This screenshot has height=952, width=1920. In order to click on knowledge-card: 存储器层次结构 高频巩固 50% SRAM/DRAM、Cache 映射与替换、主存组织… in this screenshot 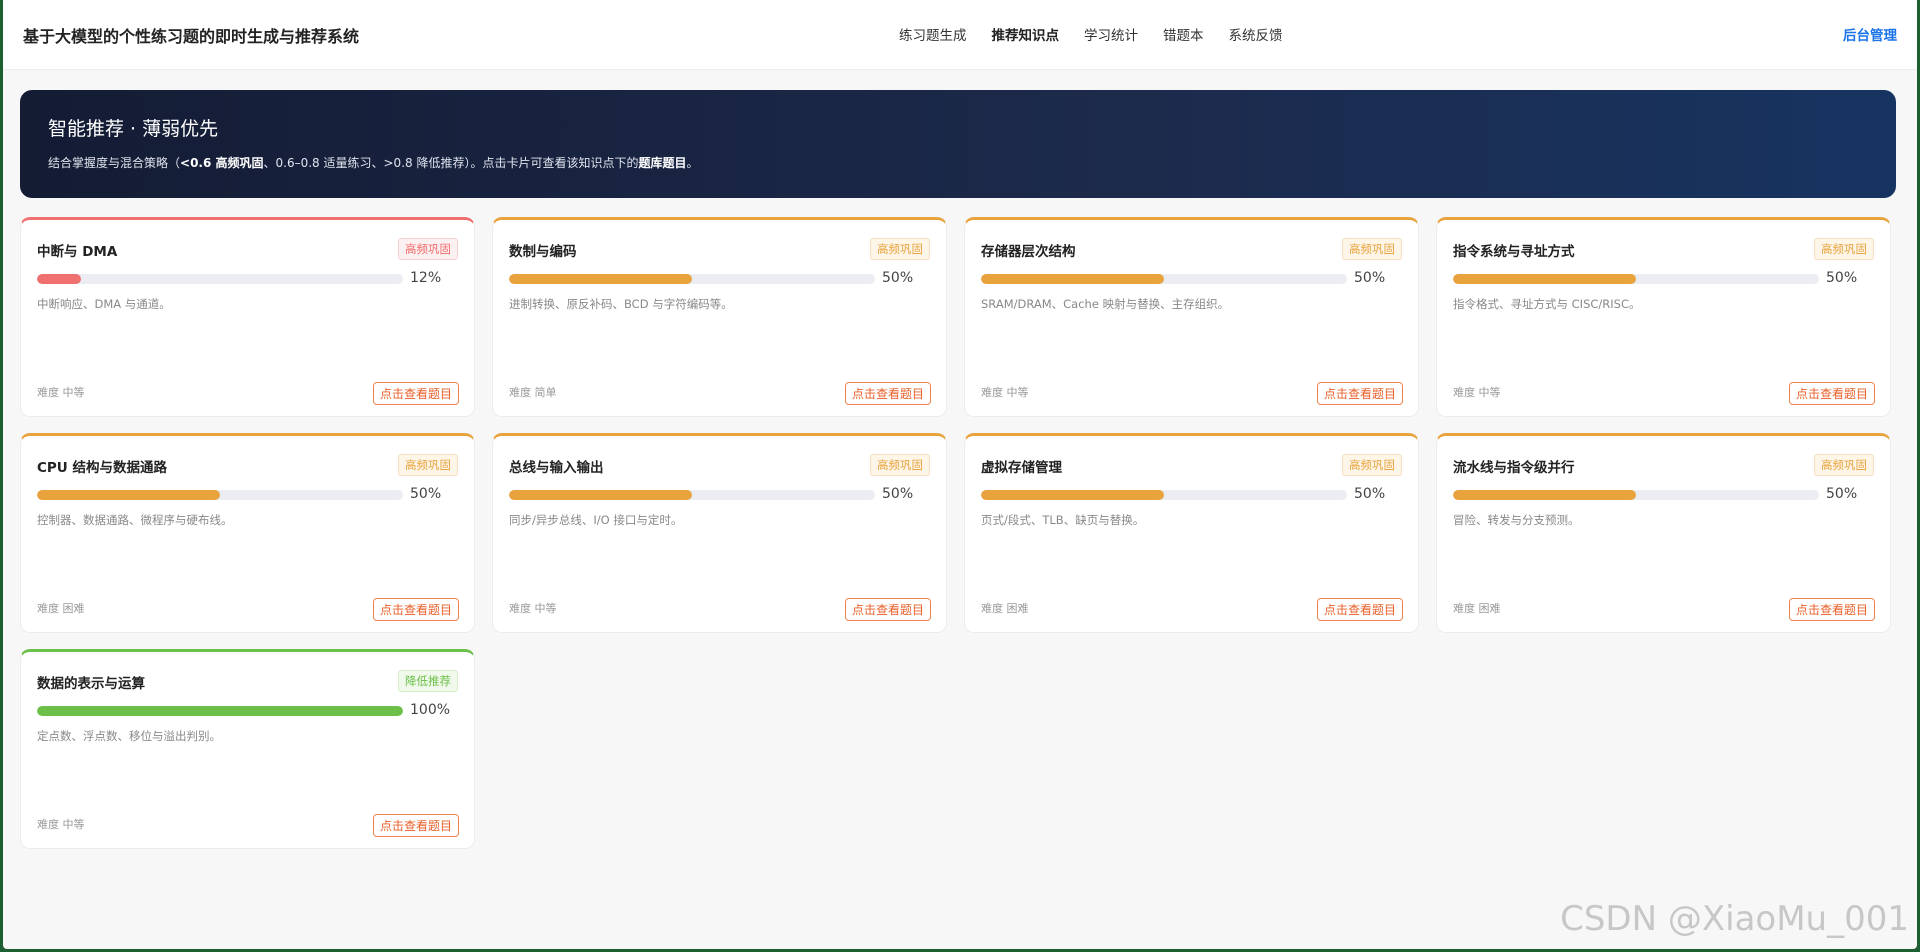, I will do `click(1191, 317)`.